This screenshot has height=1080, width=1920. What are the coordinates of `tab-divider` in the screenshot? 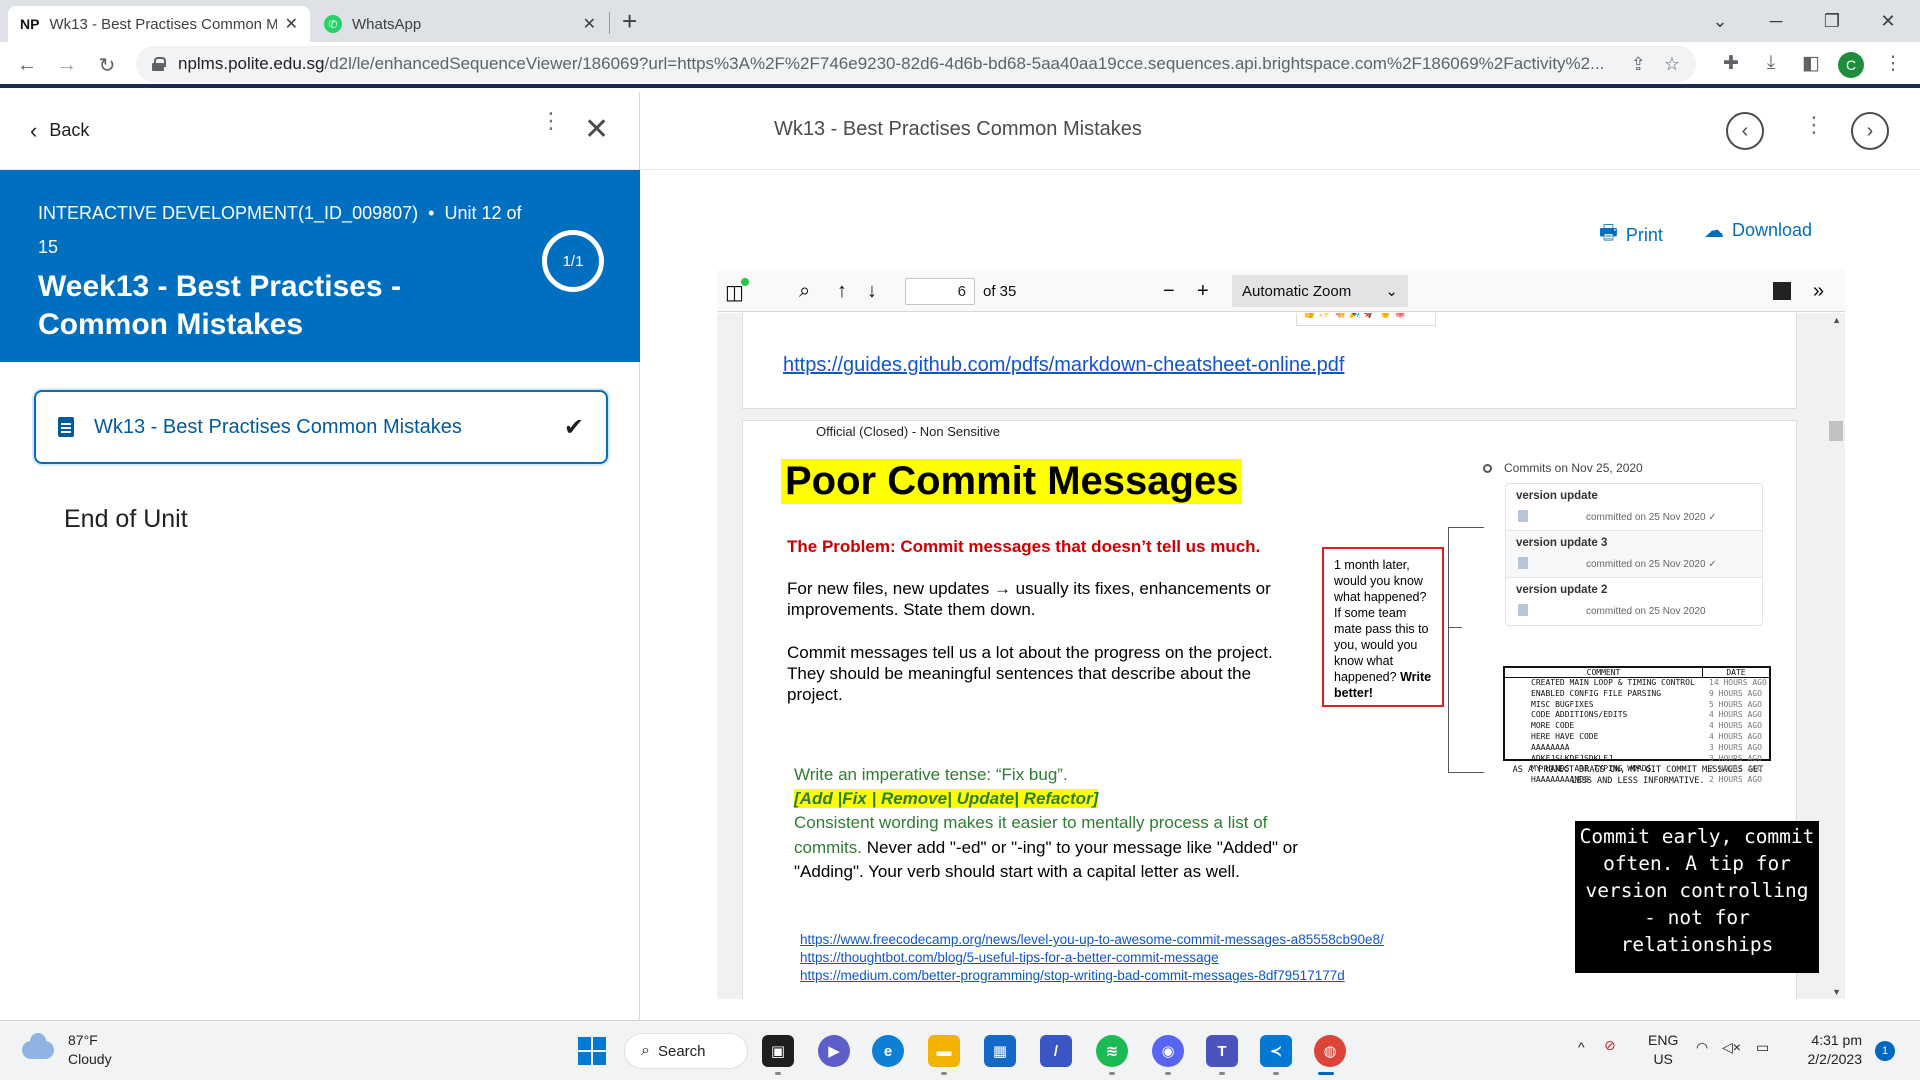 It's located at (609, 23).